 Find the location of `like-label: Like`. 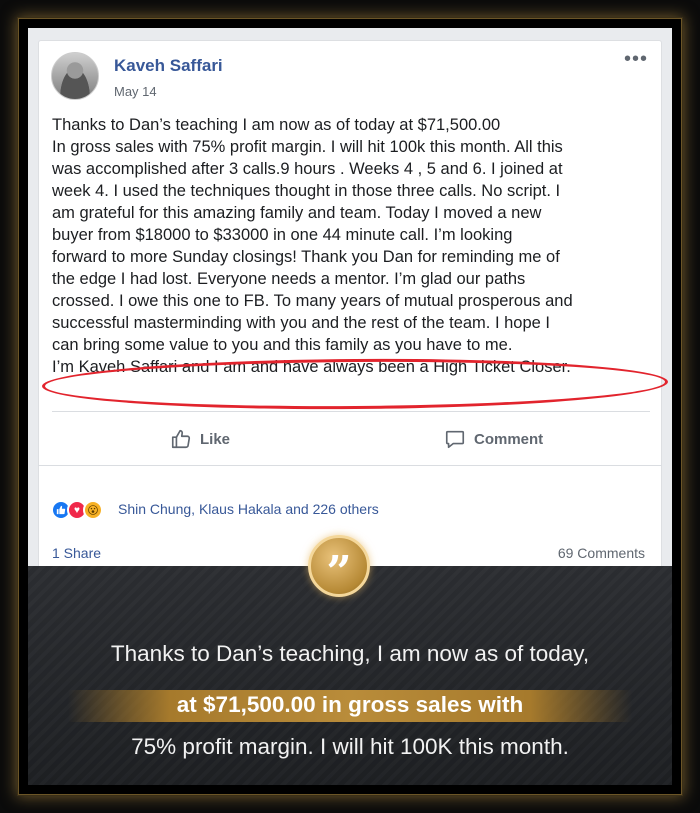

like-label: Like is located at coordinates (215, 439).